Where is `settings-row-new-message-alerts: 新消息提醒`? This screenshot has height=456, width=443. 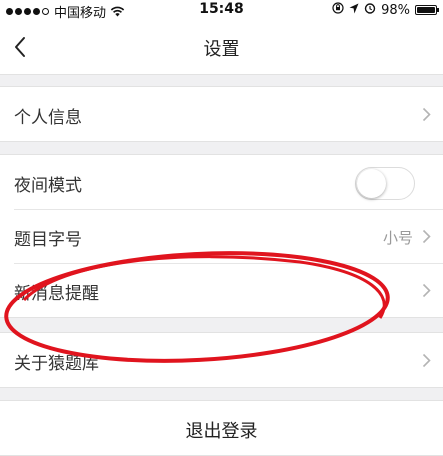 settings-row-new-message-alerts: 新消息提醒 is located at coordinates (221, 290).